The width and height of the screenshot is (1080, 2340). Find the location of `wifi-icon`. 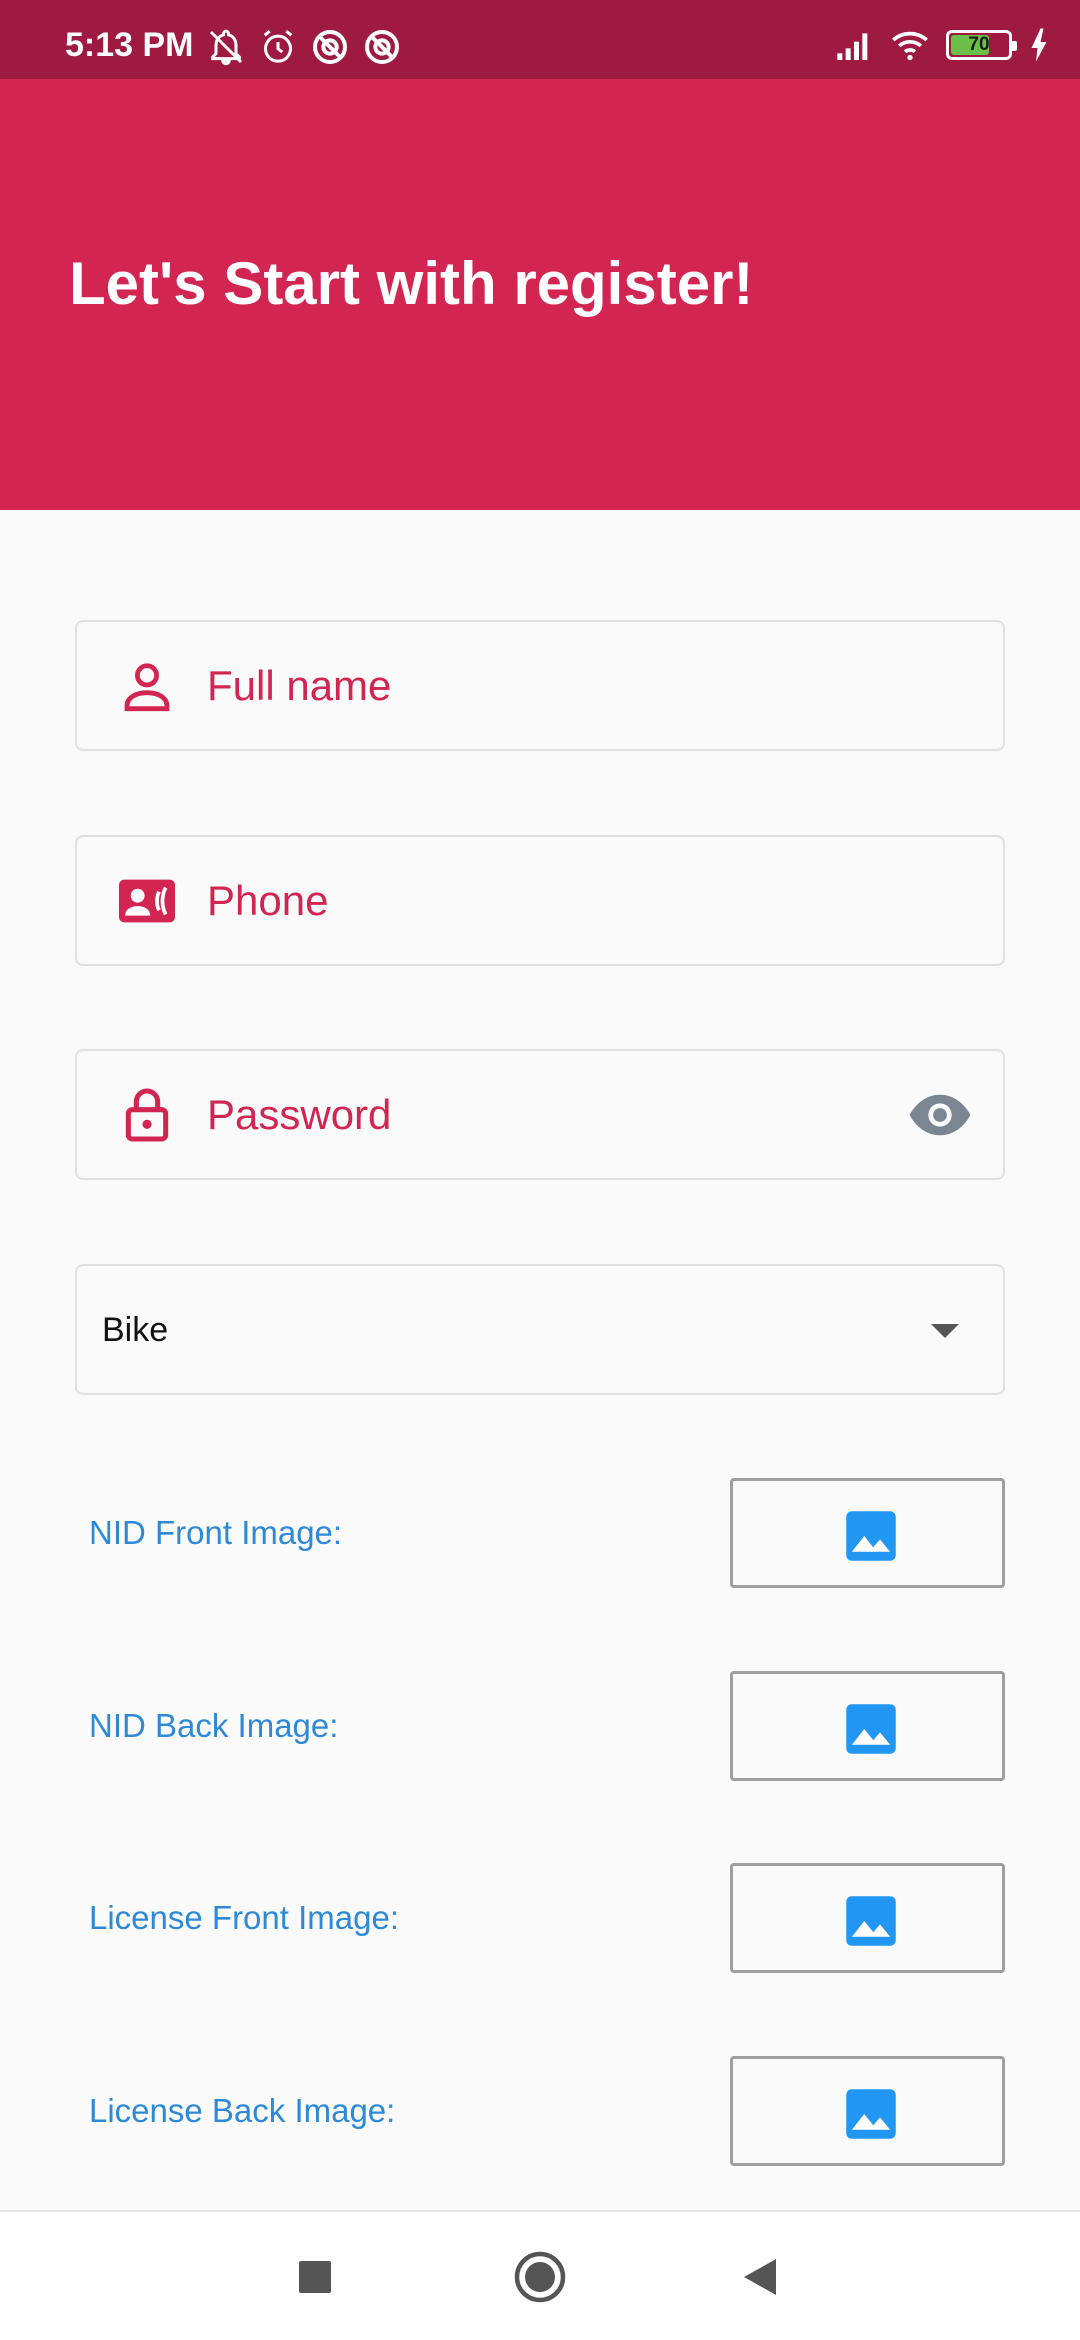

wifi-icon is located at coordinates (910, 46).